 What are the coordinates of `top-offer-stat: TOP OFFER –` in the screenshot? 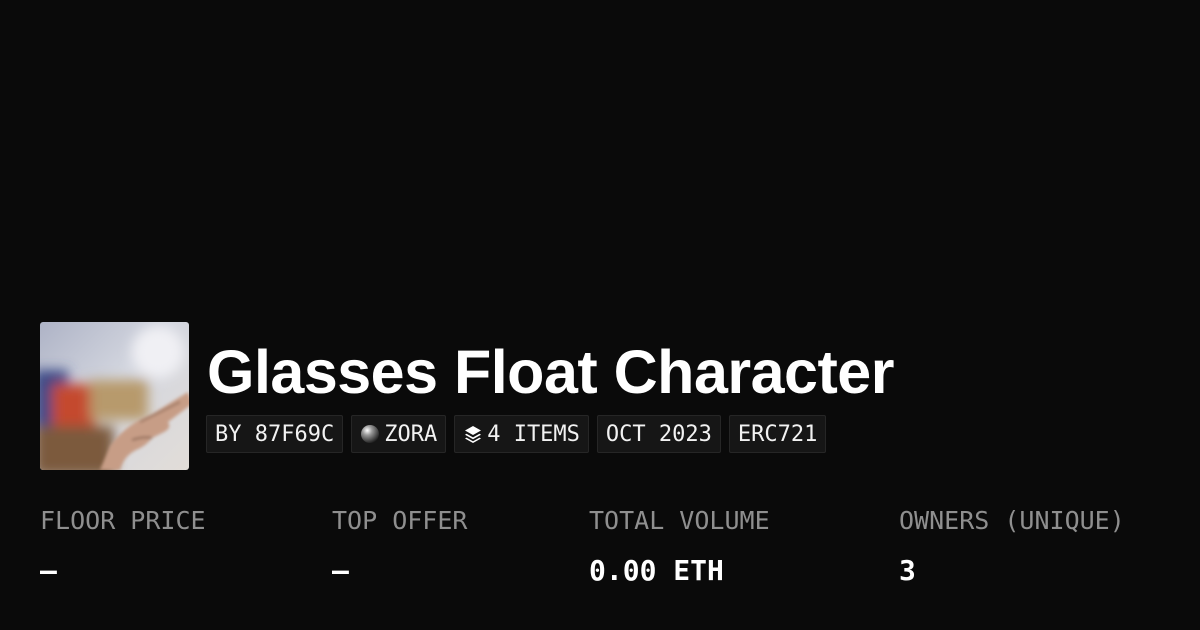 It's located at (399, 546).